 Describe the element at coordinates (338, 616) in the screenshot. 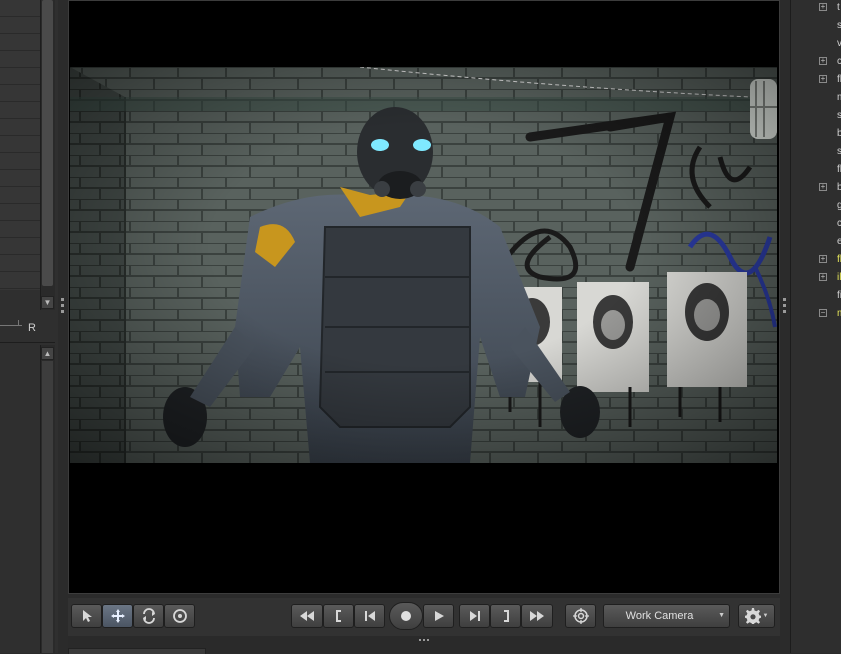

I see `mark-in-button` at that location.